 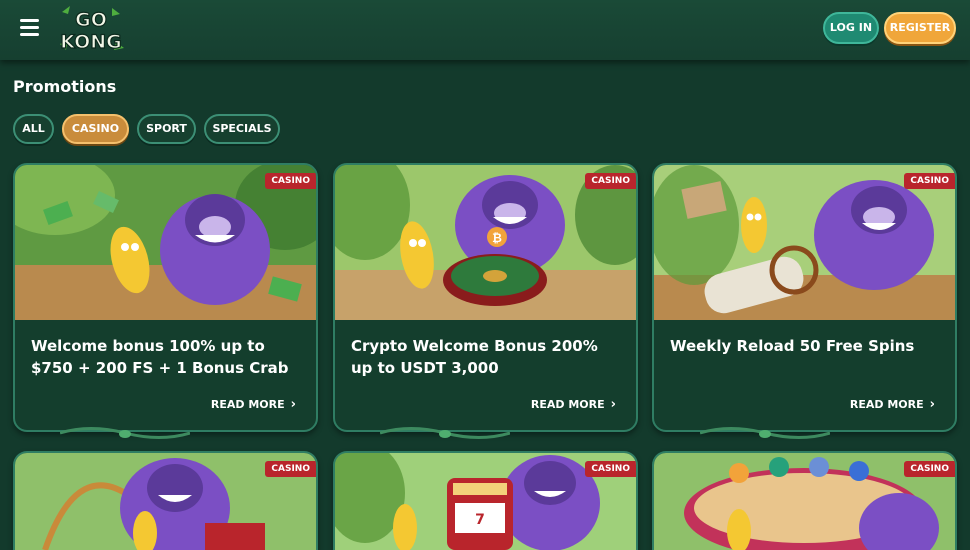 I want to click on menu-icon, so click(x=29, y=27).